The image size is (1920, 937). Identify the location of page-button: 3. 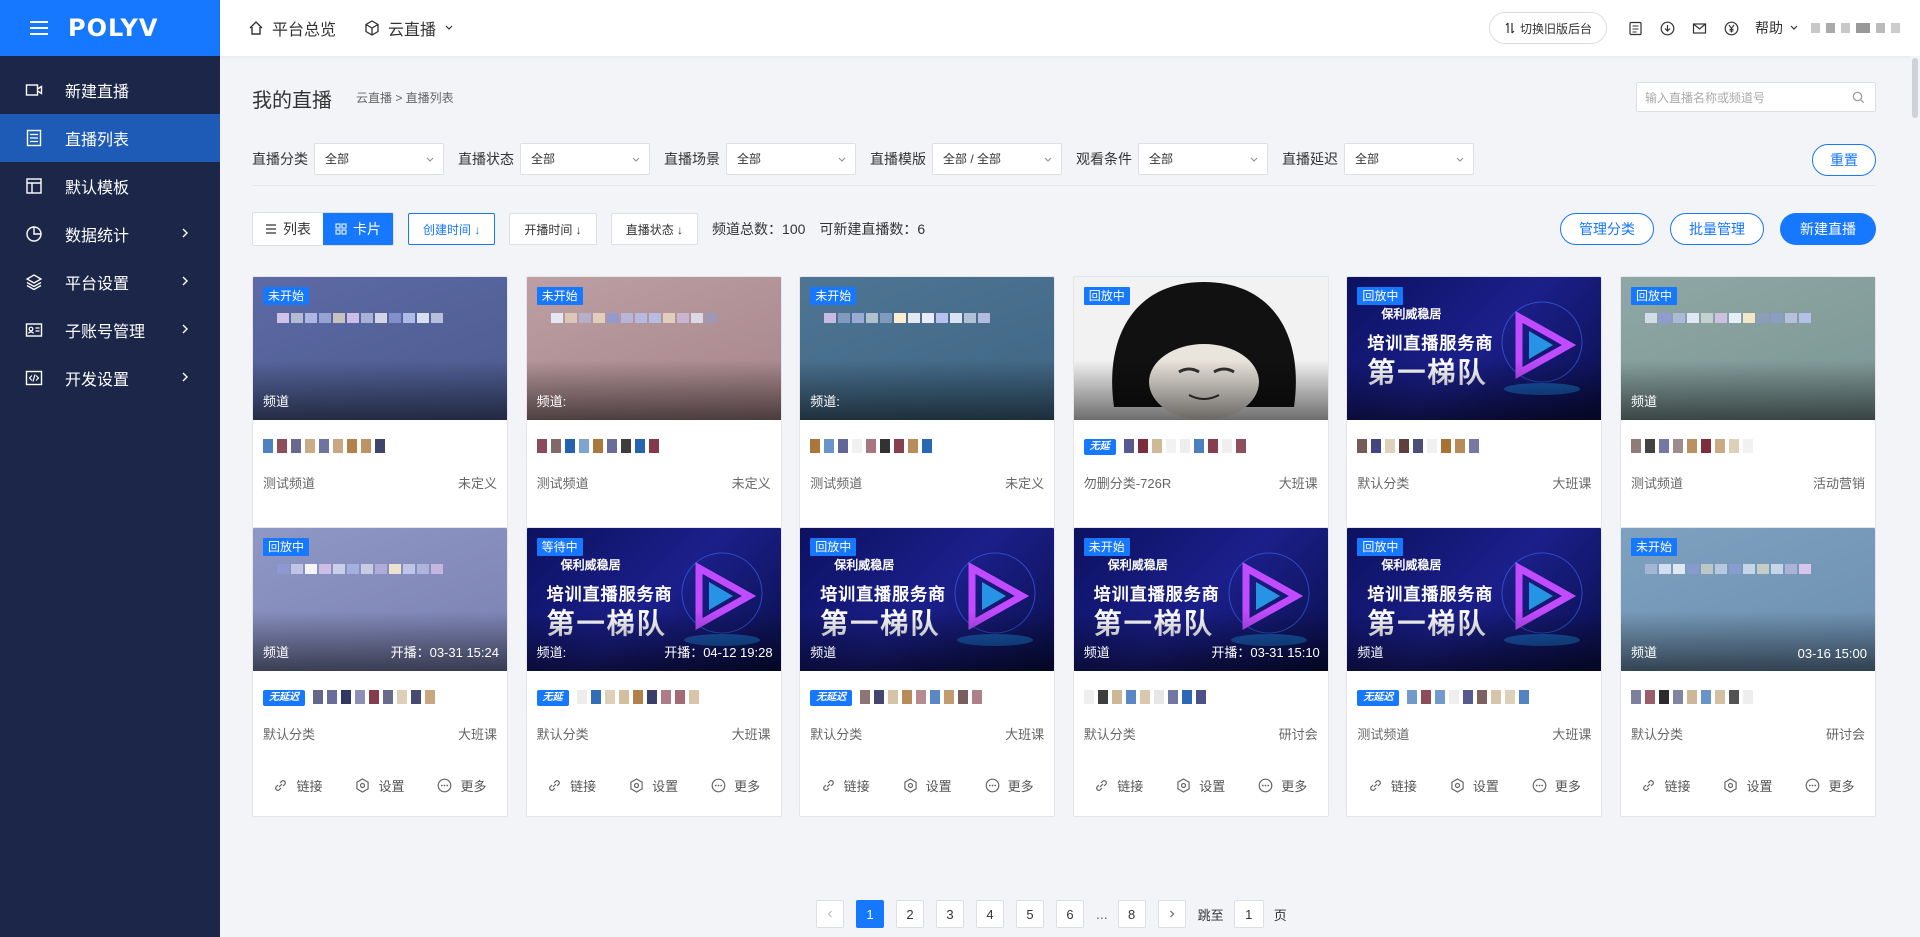
(950, 914).